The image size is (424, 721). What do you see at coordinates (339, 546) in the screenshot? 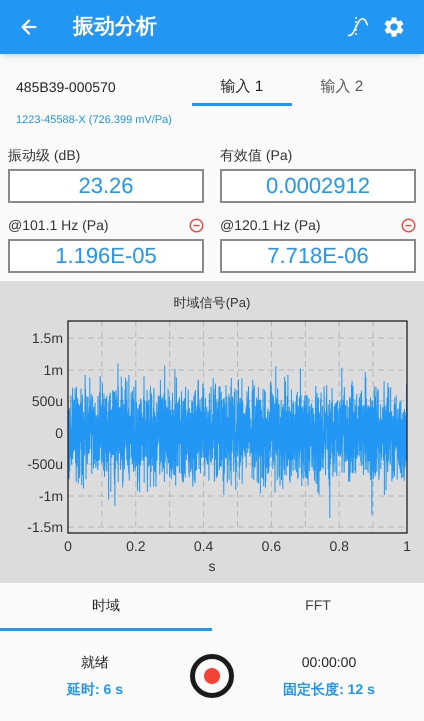
I see `x-tick-label: 0.8` at bounding box center [339, 546].